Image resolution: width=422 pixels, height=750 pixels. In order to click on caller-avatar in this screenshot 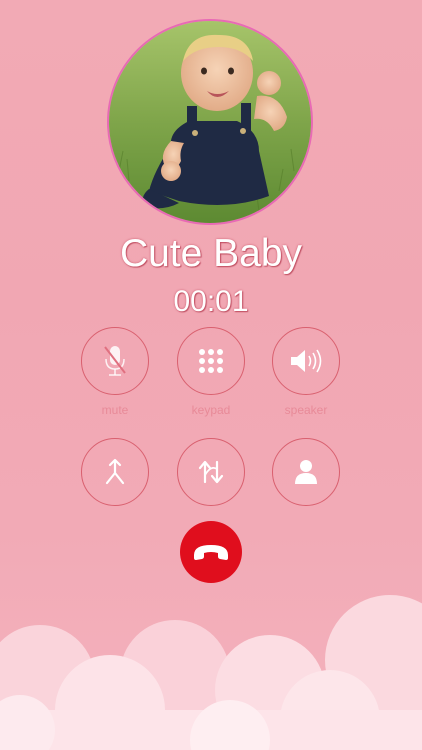, I will do `click(210, 122)`.